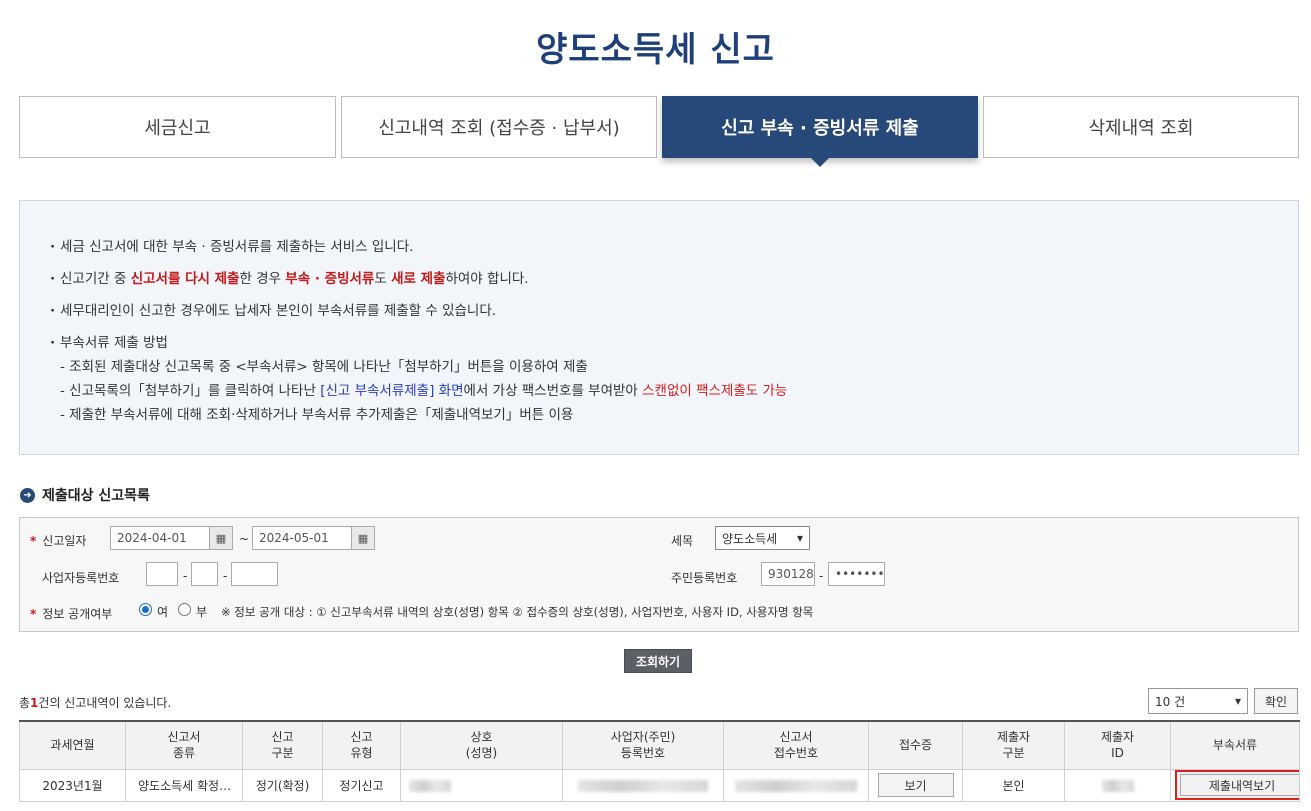  Describe the element at coordinates (72, 745) in the screenshot. I see `col-header-period: 과세연월` at that location.